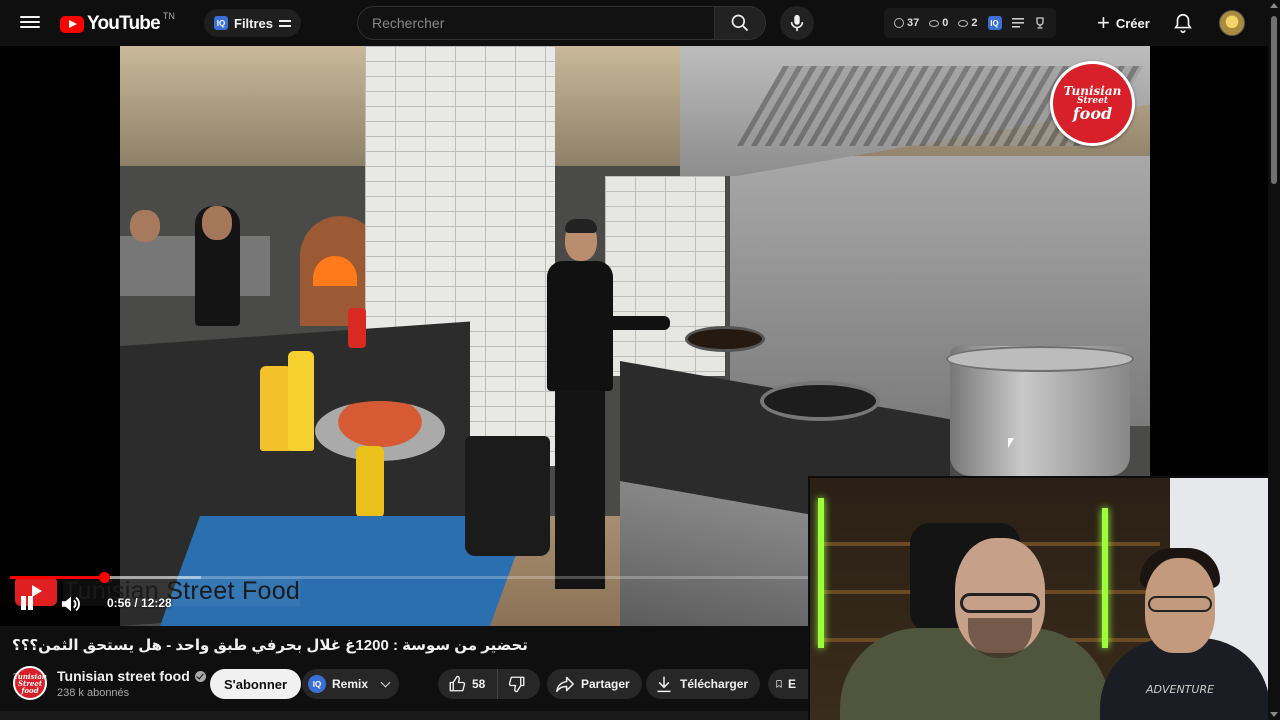 This screenshot has height=720, width=1280. I want to click on youtube-play-icon, so click(72, 24).